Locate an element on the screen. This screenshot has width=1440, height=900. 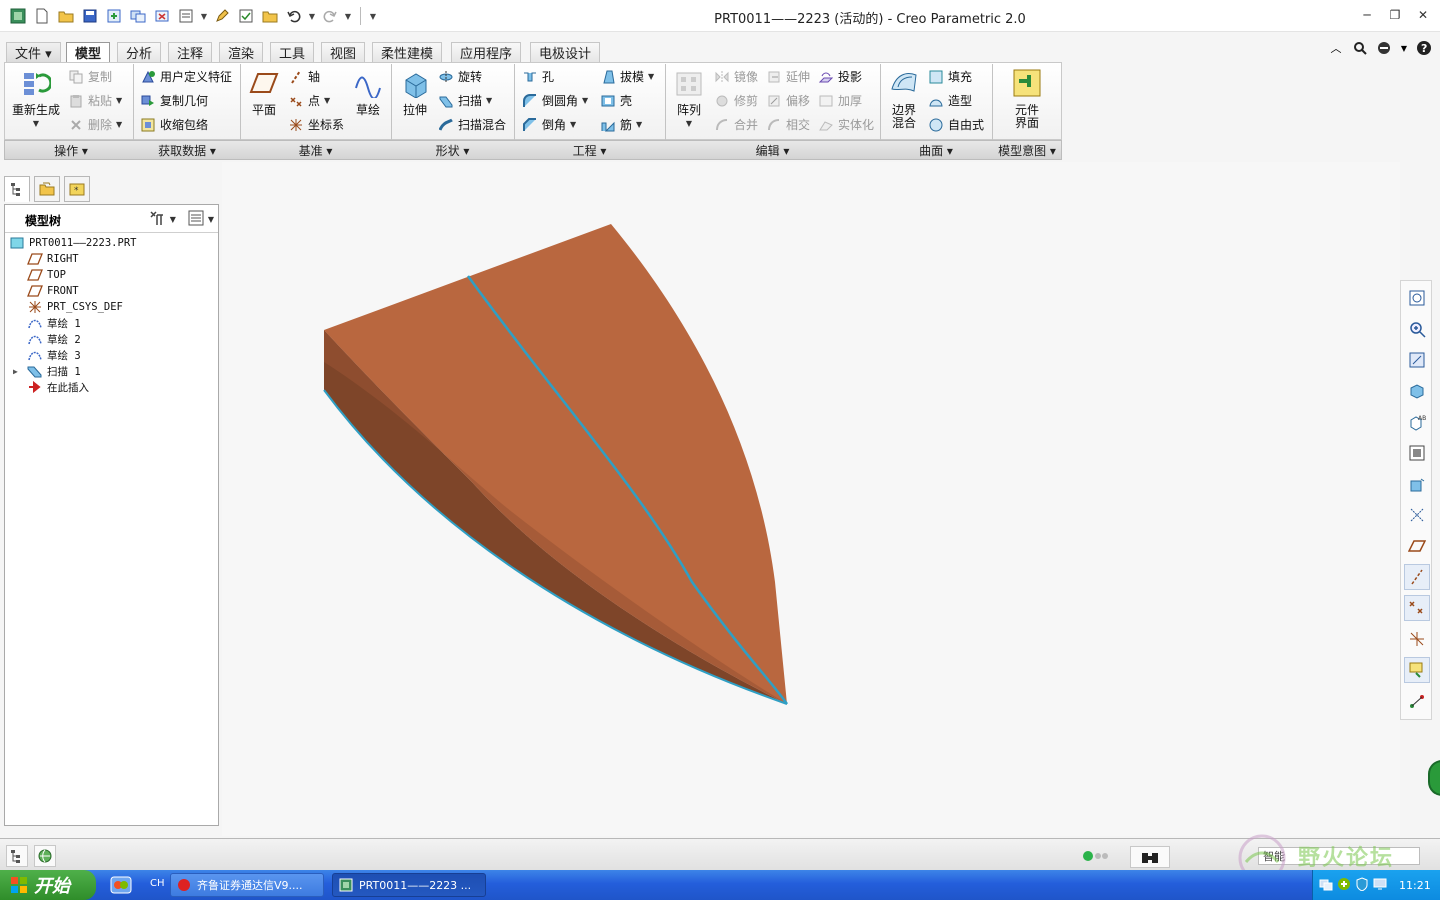
tab-analysis: 分析 is located at coordinates (139, 52).